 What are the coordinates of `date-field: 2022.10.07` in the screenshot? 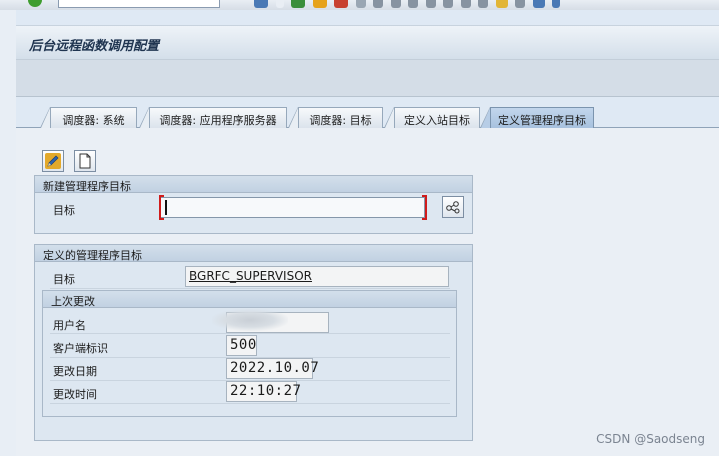 It's located at (272, 368).